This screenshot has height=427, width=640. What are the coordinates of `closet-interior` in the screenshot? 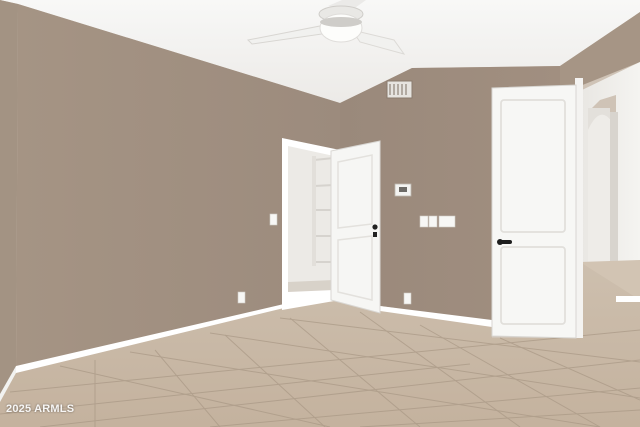 It's located at (311, 218).